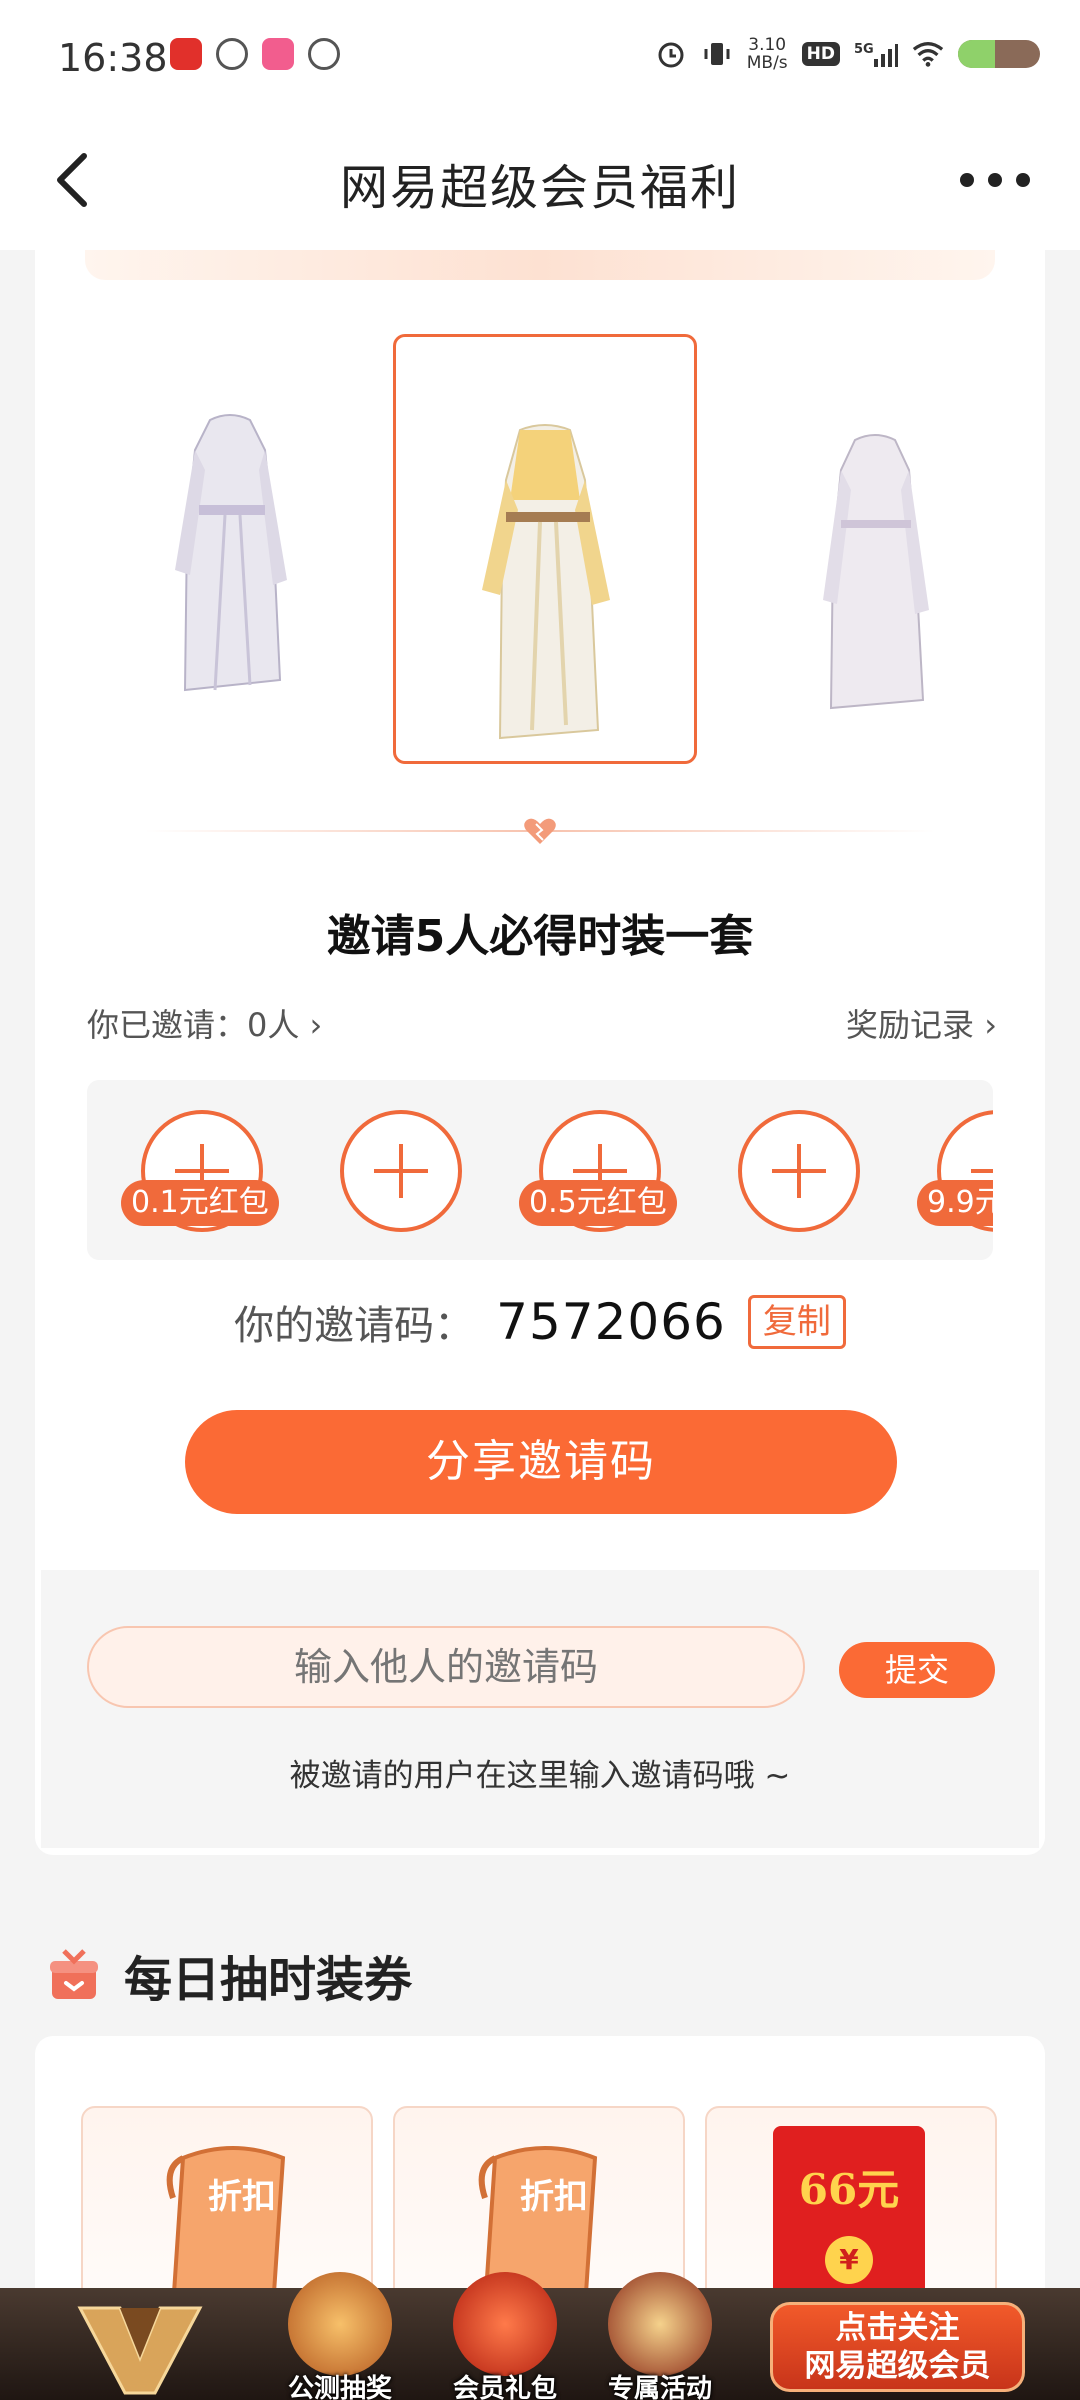  I want to click on banner-exclusive: 专属活动, so click(660, 2336).